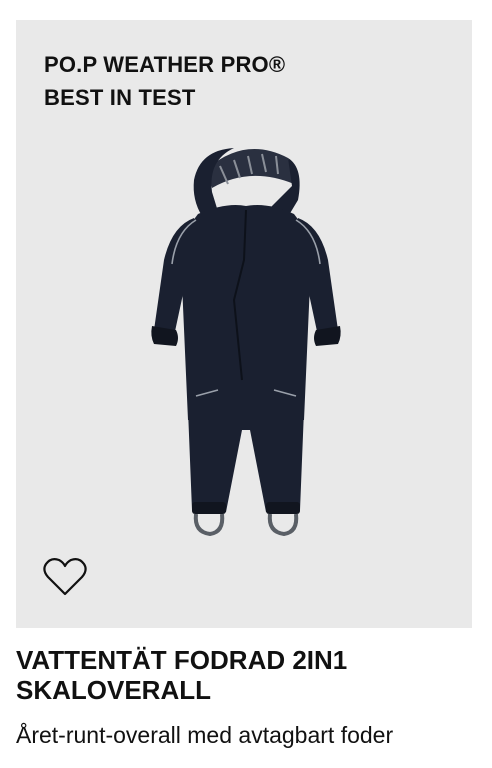 This screenshot has width=492, height=768. I want to click on promo-line-2: BEST IN TEST, so click(120, 97).